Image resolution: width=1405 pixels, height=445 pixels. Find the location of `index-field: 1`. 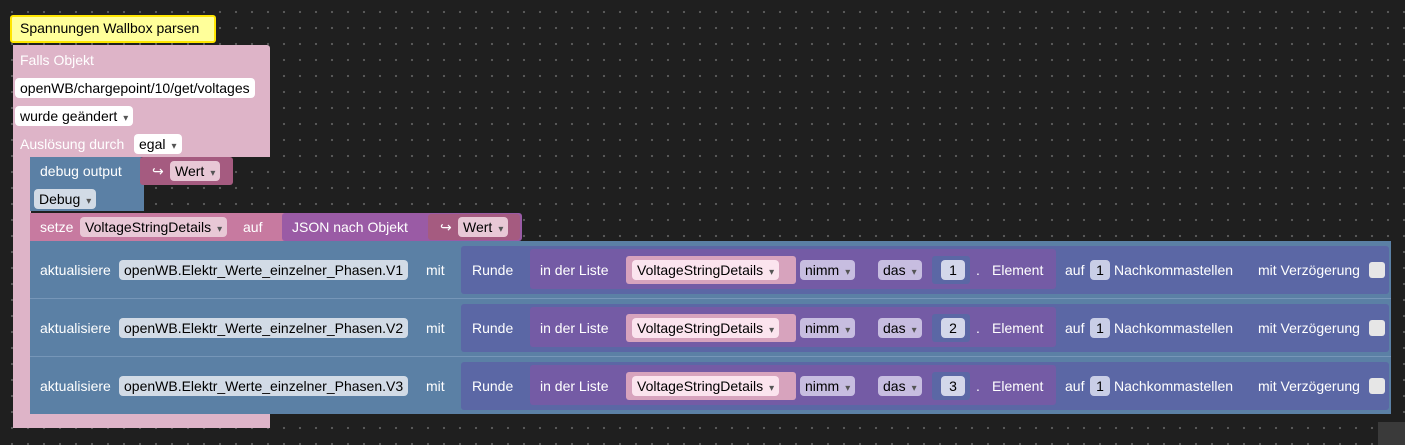

index-field: 1 is located at coordinates (953, 270).